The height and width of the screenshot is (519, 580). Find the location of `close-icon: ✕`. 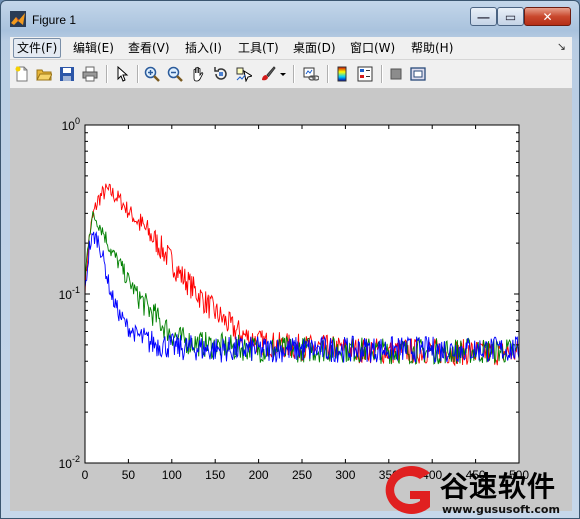

close-icon: ✕ is located at coordinates (547, 16).